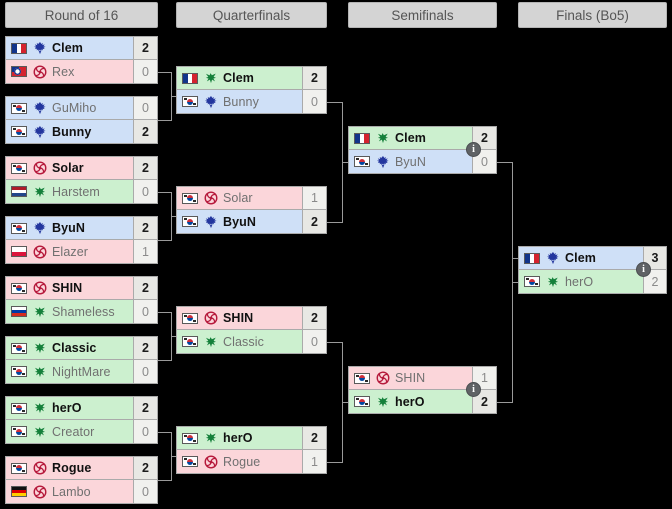  I want to click on match-r16-7: herO 2 Creator 0, so click(81, 420).